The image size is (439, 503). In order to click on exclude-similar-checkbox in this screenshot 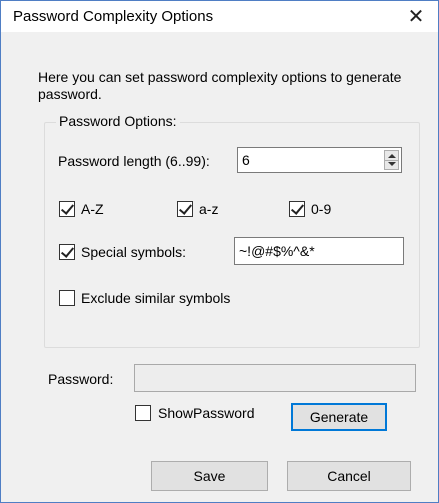, I will do `click(67, 298)`.